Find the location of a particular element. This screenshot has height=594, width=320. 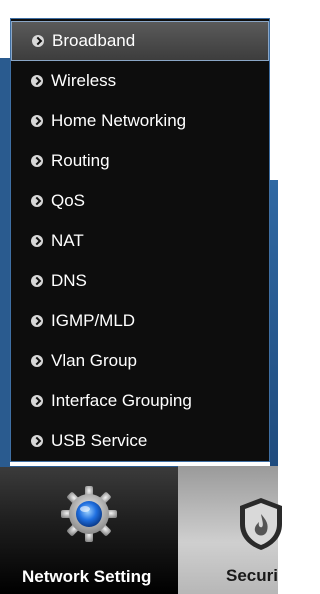

menu-item-interface-grouping: Interface Grouping is located at coordinates (140, 401).